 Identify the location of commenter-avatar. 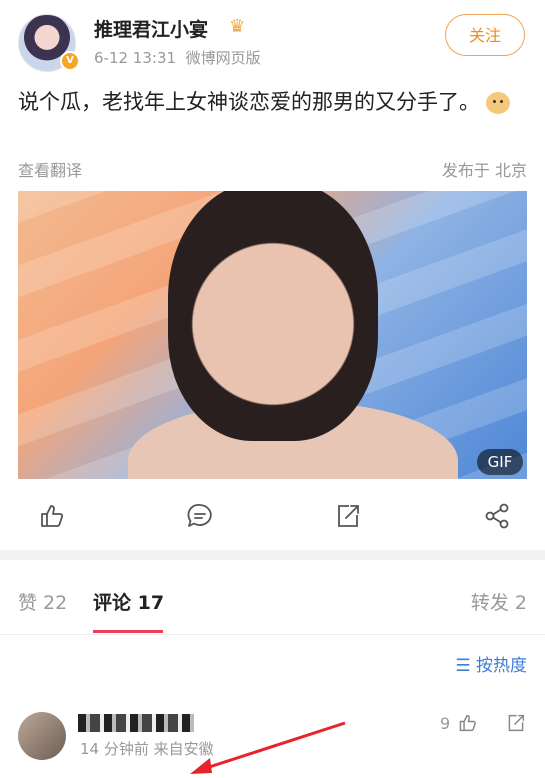
(42, 736).